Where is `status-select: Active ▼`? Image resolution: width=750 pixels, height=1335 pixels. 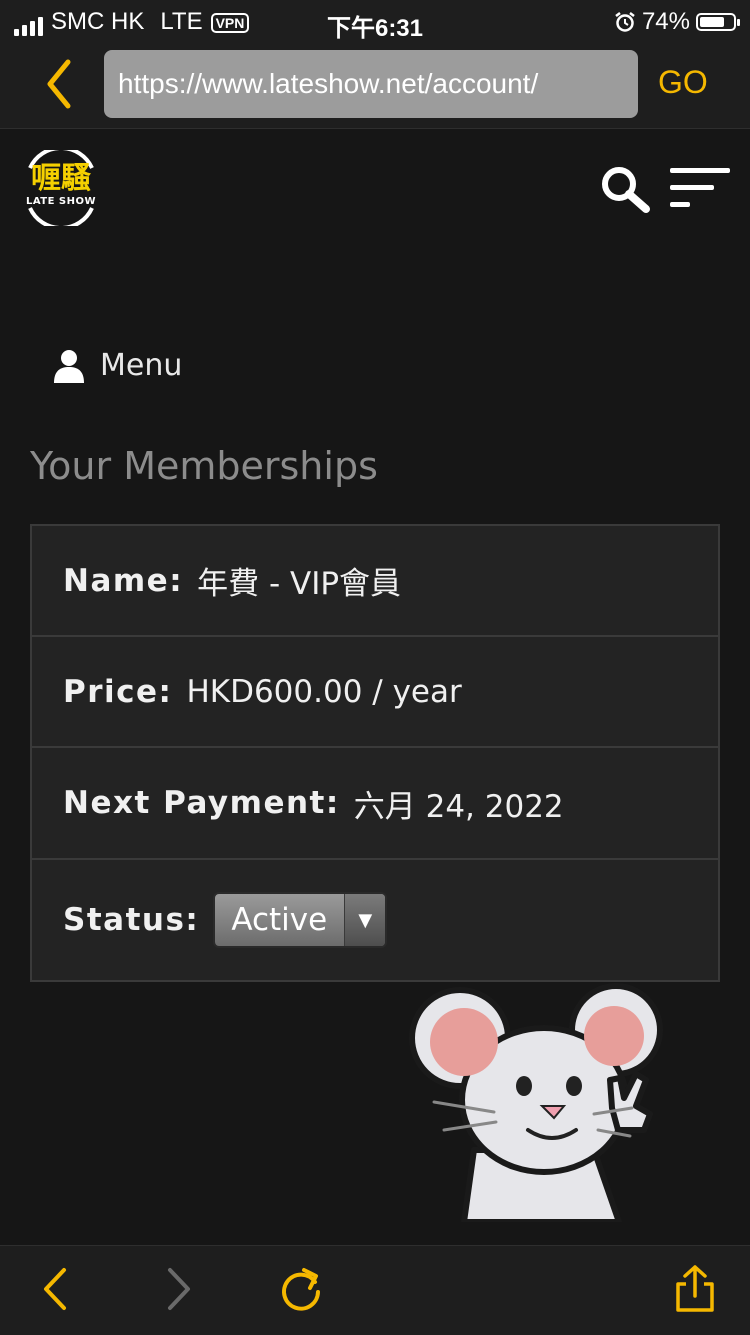 status-select: Active ▼ is located at coordinates (300, 920).